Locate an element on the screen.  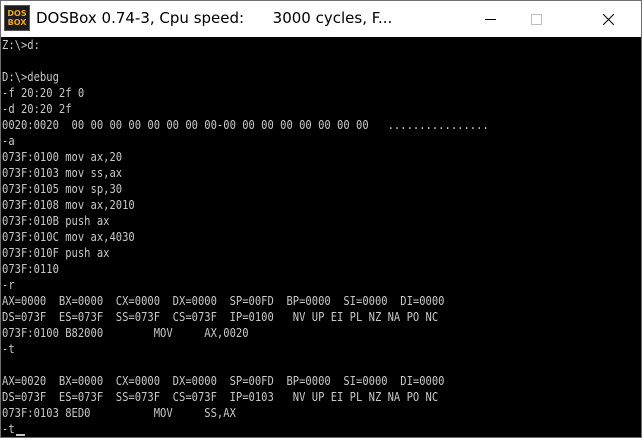
text-cursor is located at coordinates (20, 435).